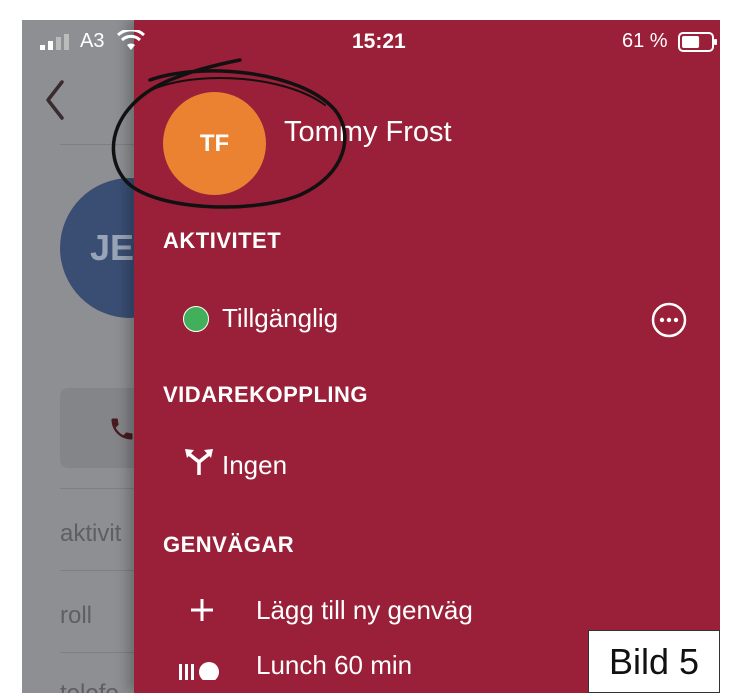  Describe the element at coordinates (379, 41) in the screenshot. I see `clock: 15:21` at that location.